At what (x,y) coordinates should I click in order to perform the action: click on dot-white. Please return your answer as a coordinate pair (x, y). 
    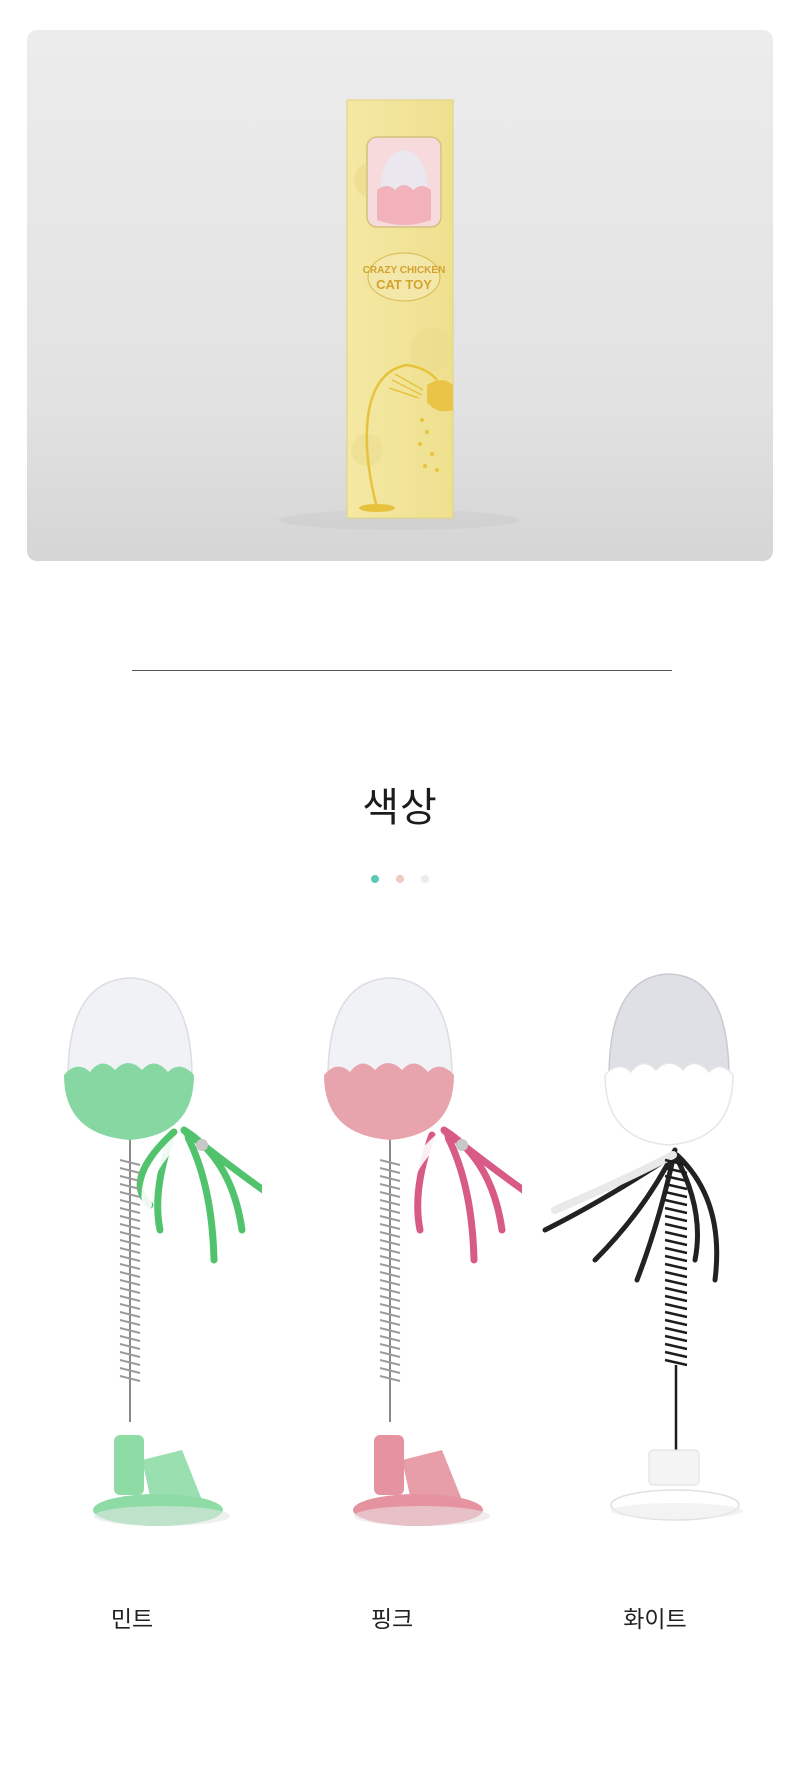
    Looking at the image, I should click on (425, 879).